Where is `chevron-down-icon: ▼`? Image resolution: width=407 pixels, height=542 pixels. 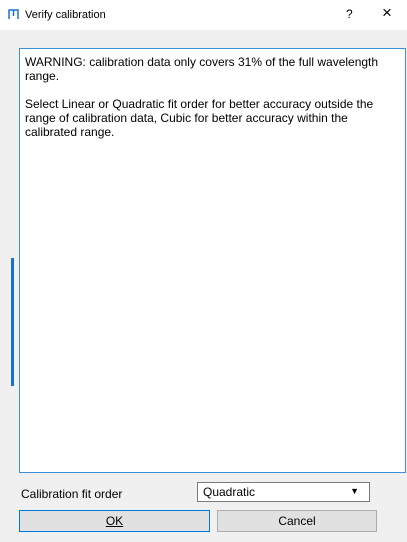 chevron-down-icon: ▼ is located at coordinates (354, 491).